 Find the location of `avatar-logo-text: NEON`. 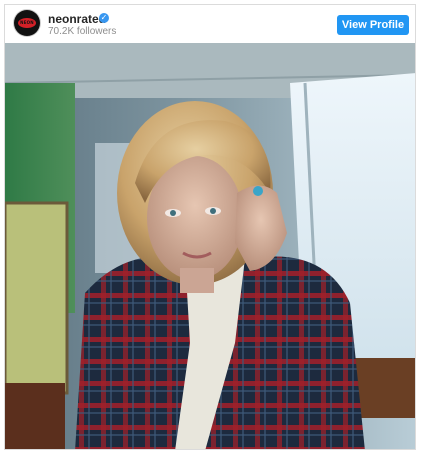

avatar-logo-text: NEON is located at coordinates (27, 22).